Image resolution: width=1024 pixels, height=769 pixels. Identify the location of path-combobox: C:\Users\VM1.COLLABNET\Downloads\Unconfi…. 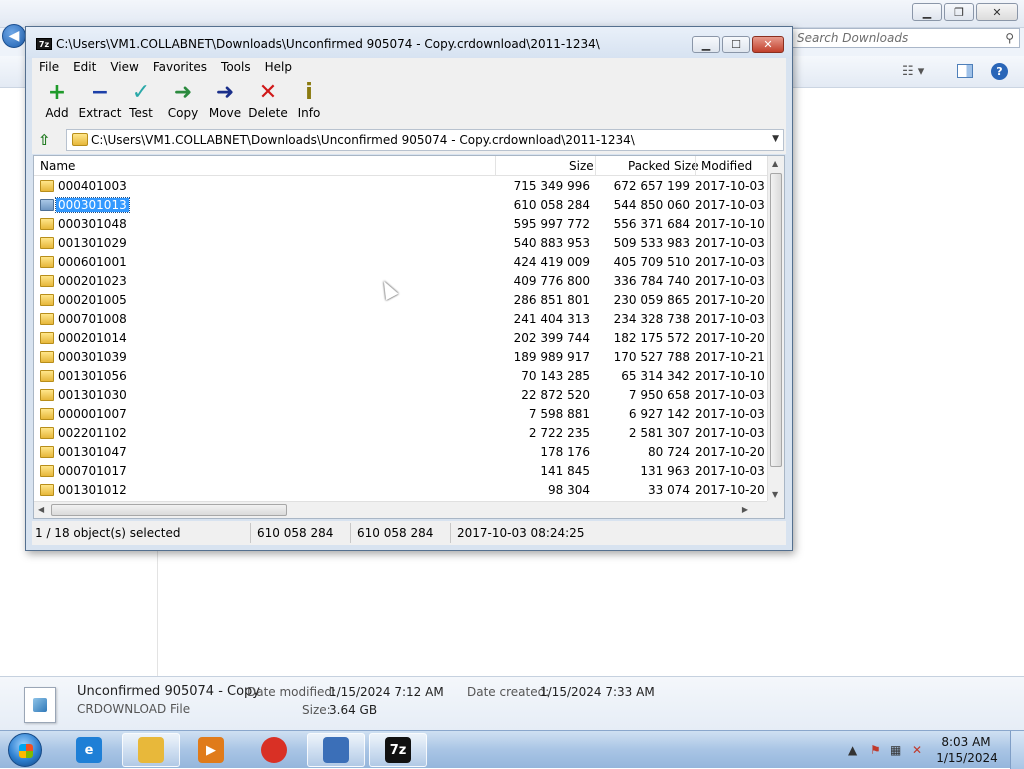
(425, 140).